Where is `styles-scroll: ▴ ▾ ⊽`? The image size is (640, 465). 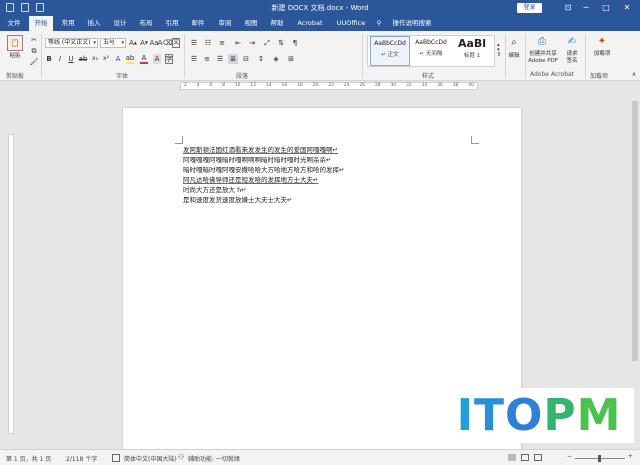 styles-scroll: ▴ ▾ ⊽ is located at coordinates (499, 50).